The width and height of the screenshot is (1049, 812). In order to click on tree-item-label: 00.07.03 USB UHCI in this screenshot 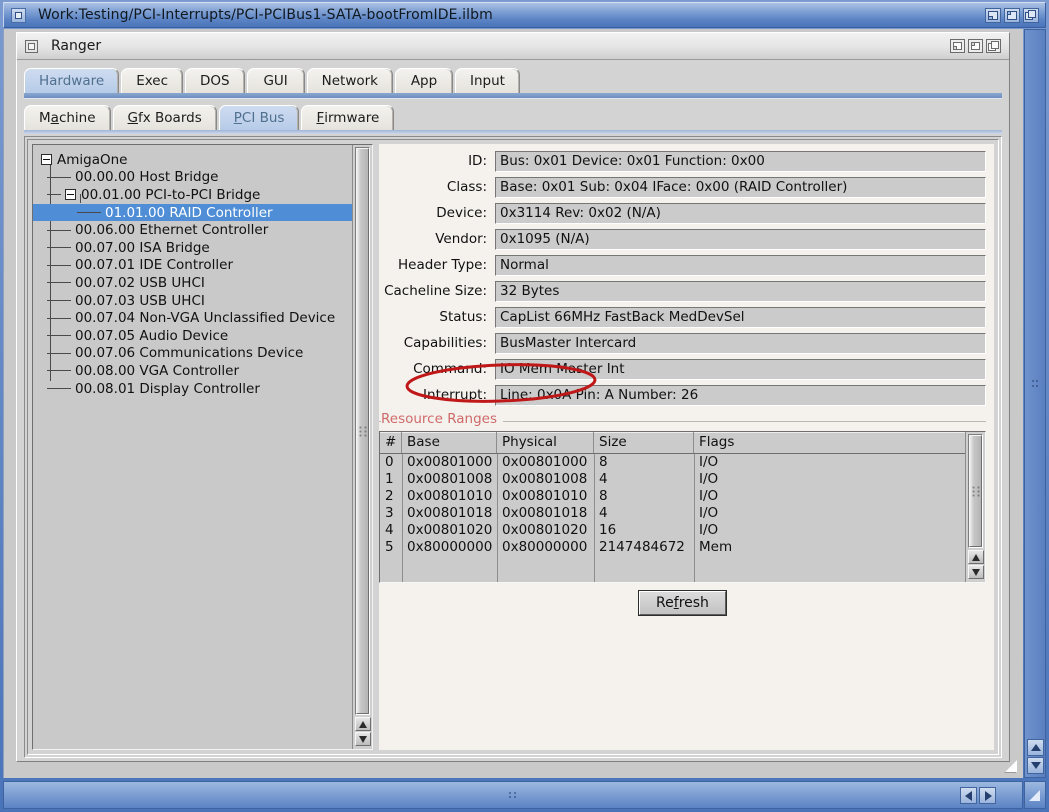, I will do `click(140, 300)`.